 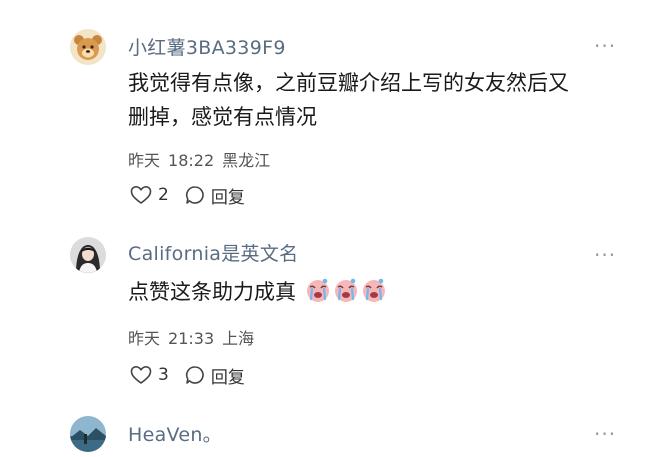 What do you see at coordinates (213, 252) in the screenshot?
I see `username: California是英文名` at bounding box center [213, 252].